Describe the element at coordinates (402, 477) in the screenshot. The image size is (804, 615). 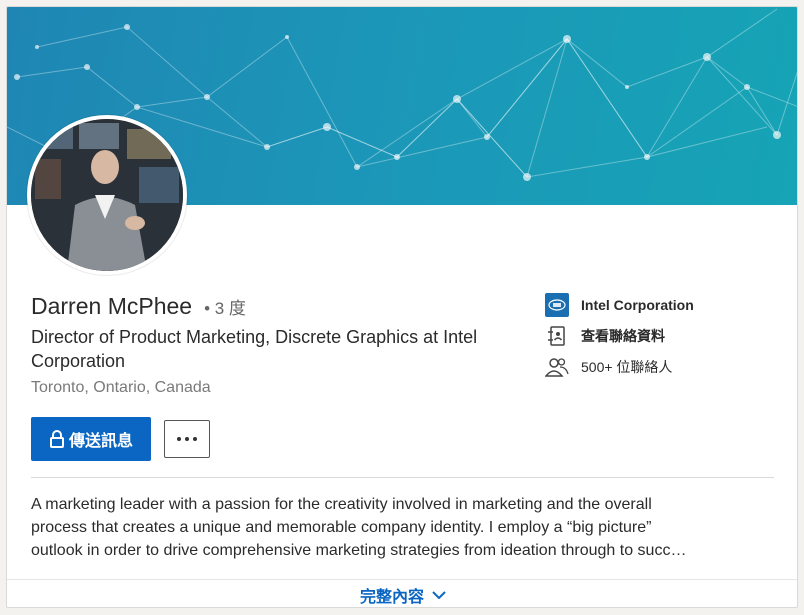
I see `divider` at that location.